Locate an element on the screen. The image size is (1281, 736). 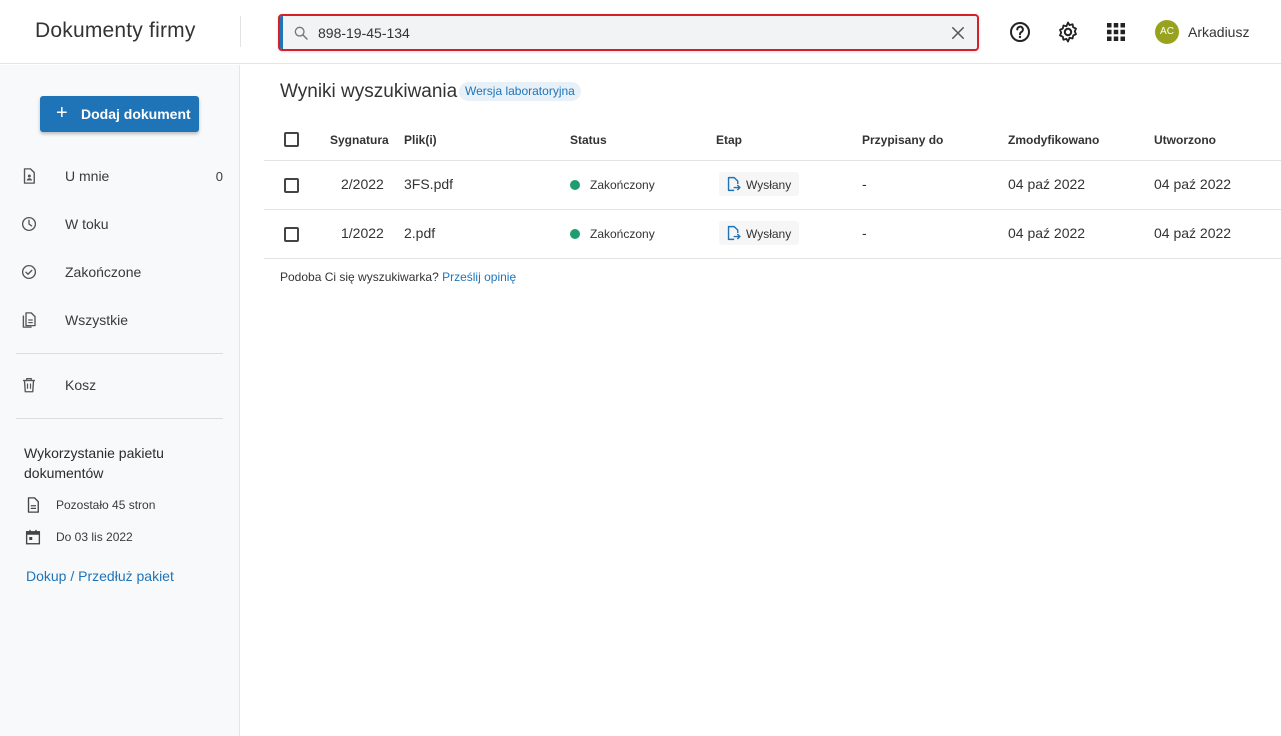
pages-left-label: Pozostało 45 stron is located at coordinates (106, 505).